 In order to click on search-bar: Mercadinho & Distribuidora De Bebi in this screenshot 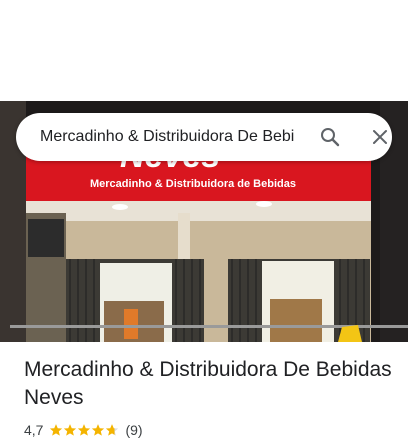, I will do `click(204, 137)`.